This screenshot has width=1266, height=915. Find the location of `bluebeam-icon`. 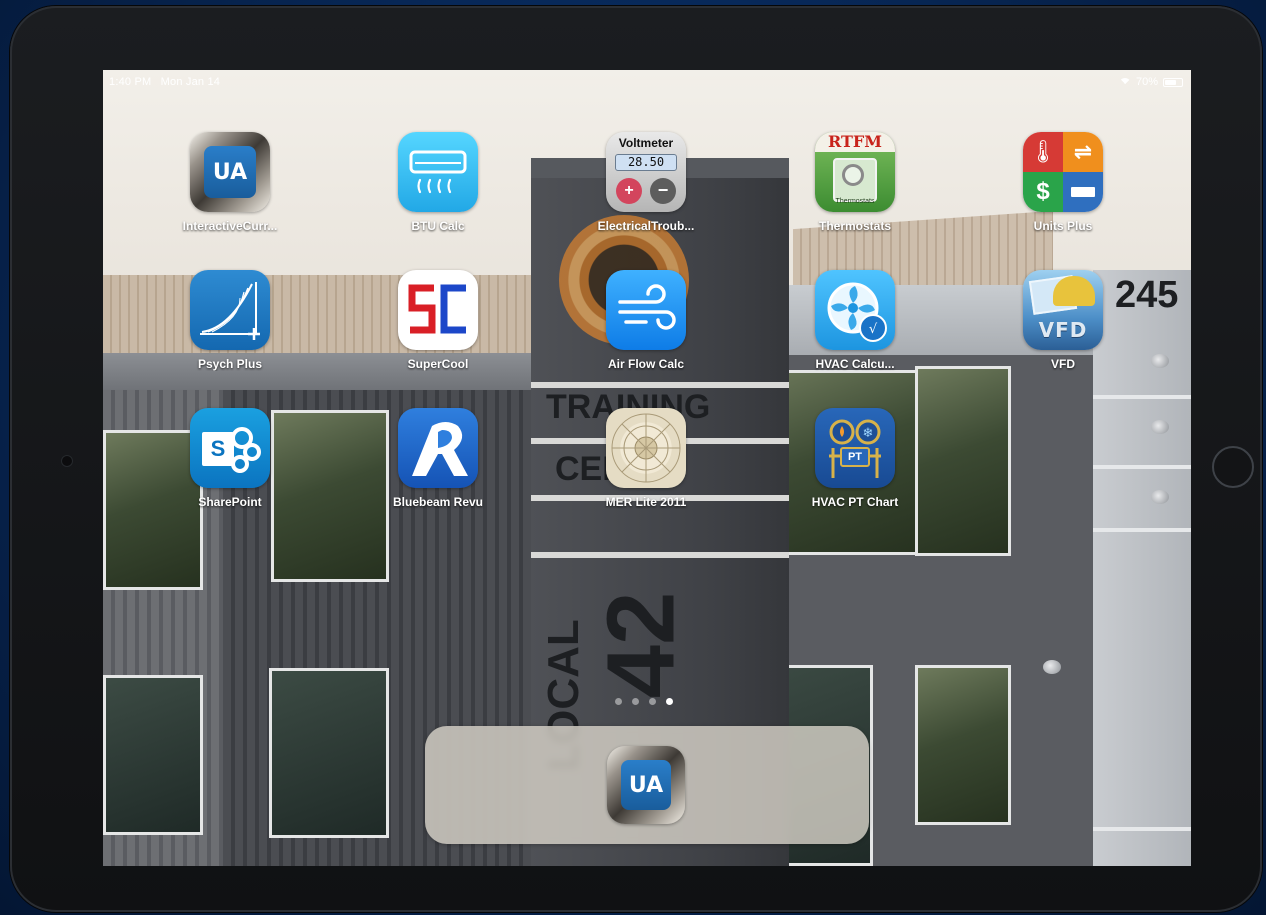

bluebeam-icon is located at coordinates (438, 448).